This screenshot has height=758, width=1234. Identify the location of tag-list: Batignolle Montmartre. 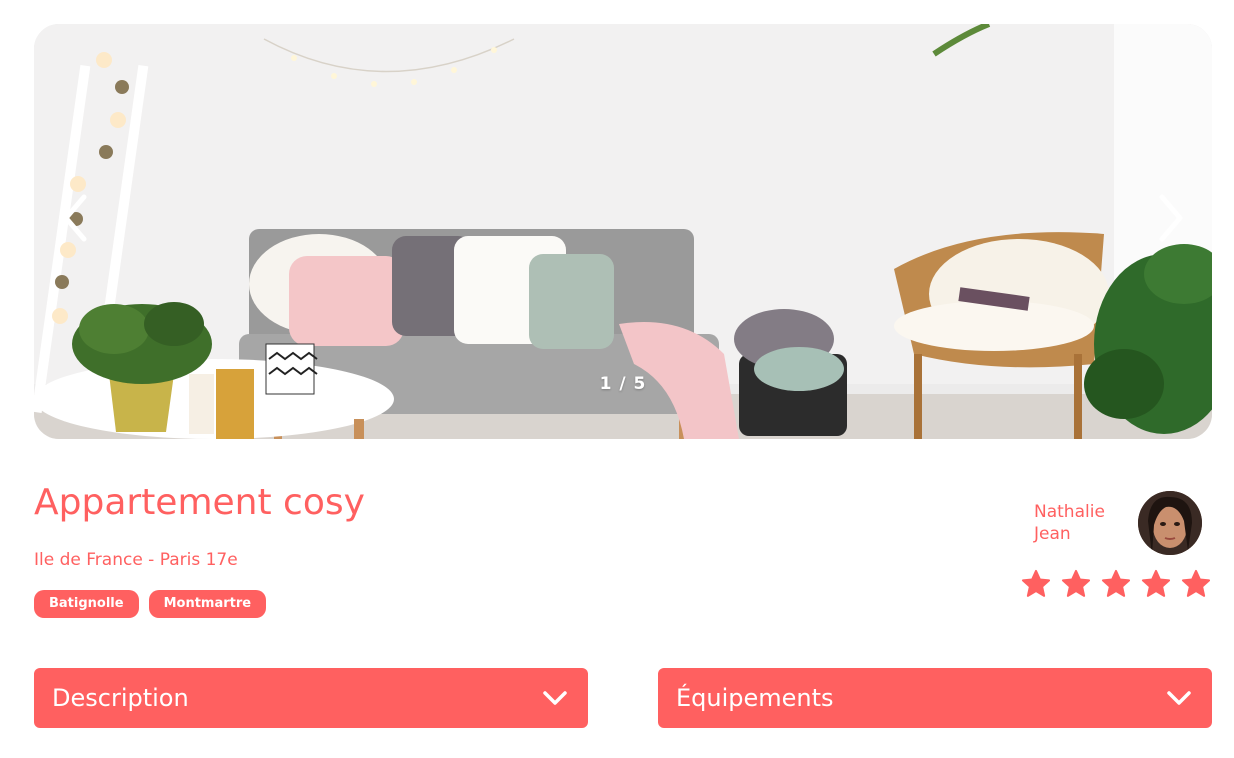
(150, 604).